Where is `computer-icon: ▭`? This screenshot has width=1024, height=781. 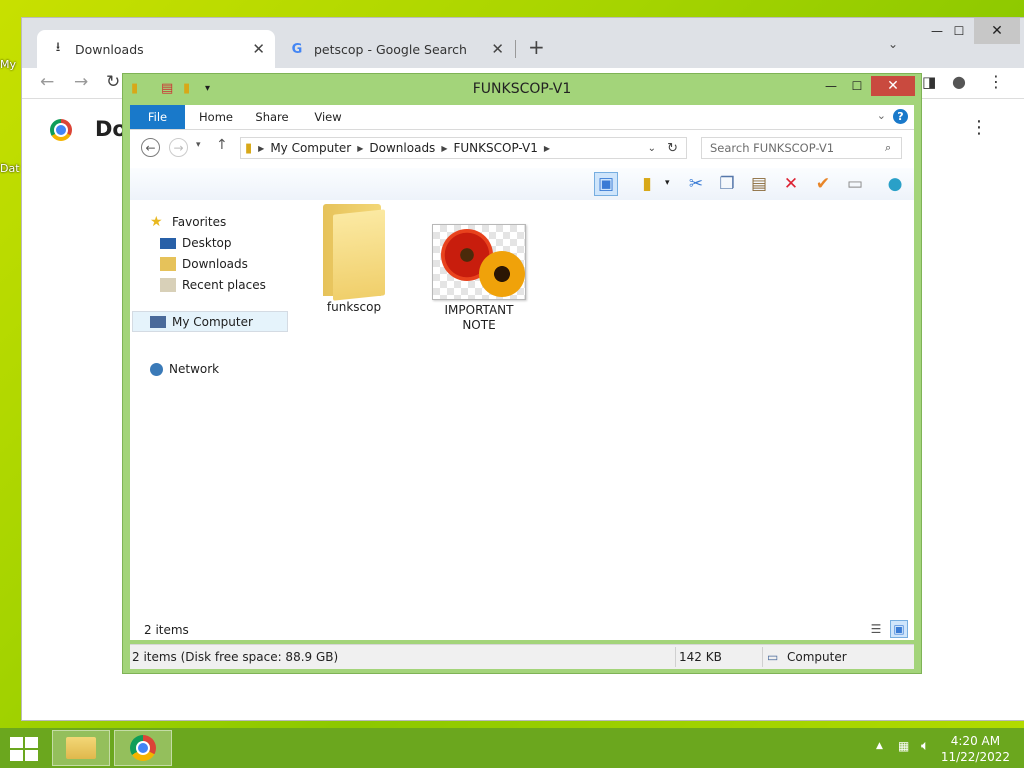 computer-icon: ▭ is located at coordinates (773, 657).